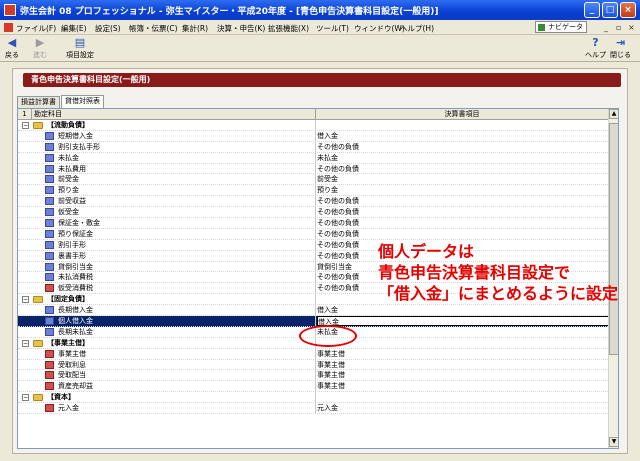  Describe the element at coordinates (75, 331) in the screenshot. I see `account-name: 長期未払金` at that location.